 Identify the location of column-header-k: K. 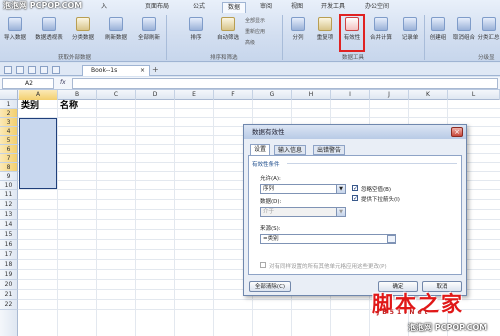
(428, 95).